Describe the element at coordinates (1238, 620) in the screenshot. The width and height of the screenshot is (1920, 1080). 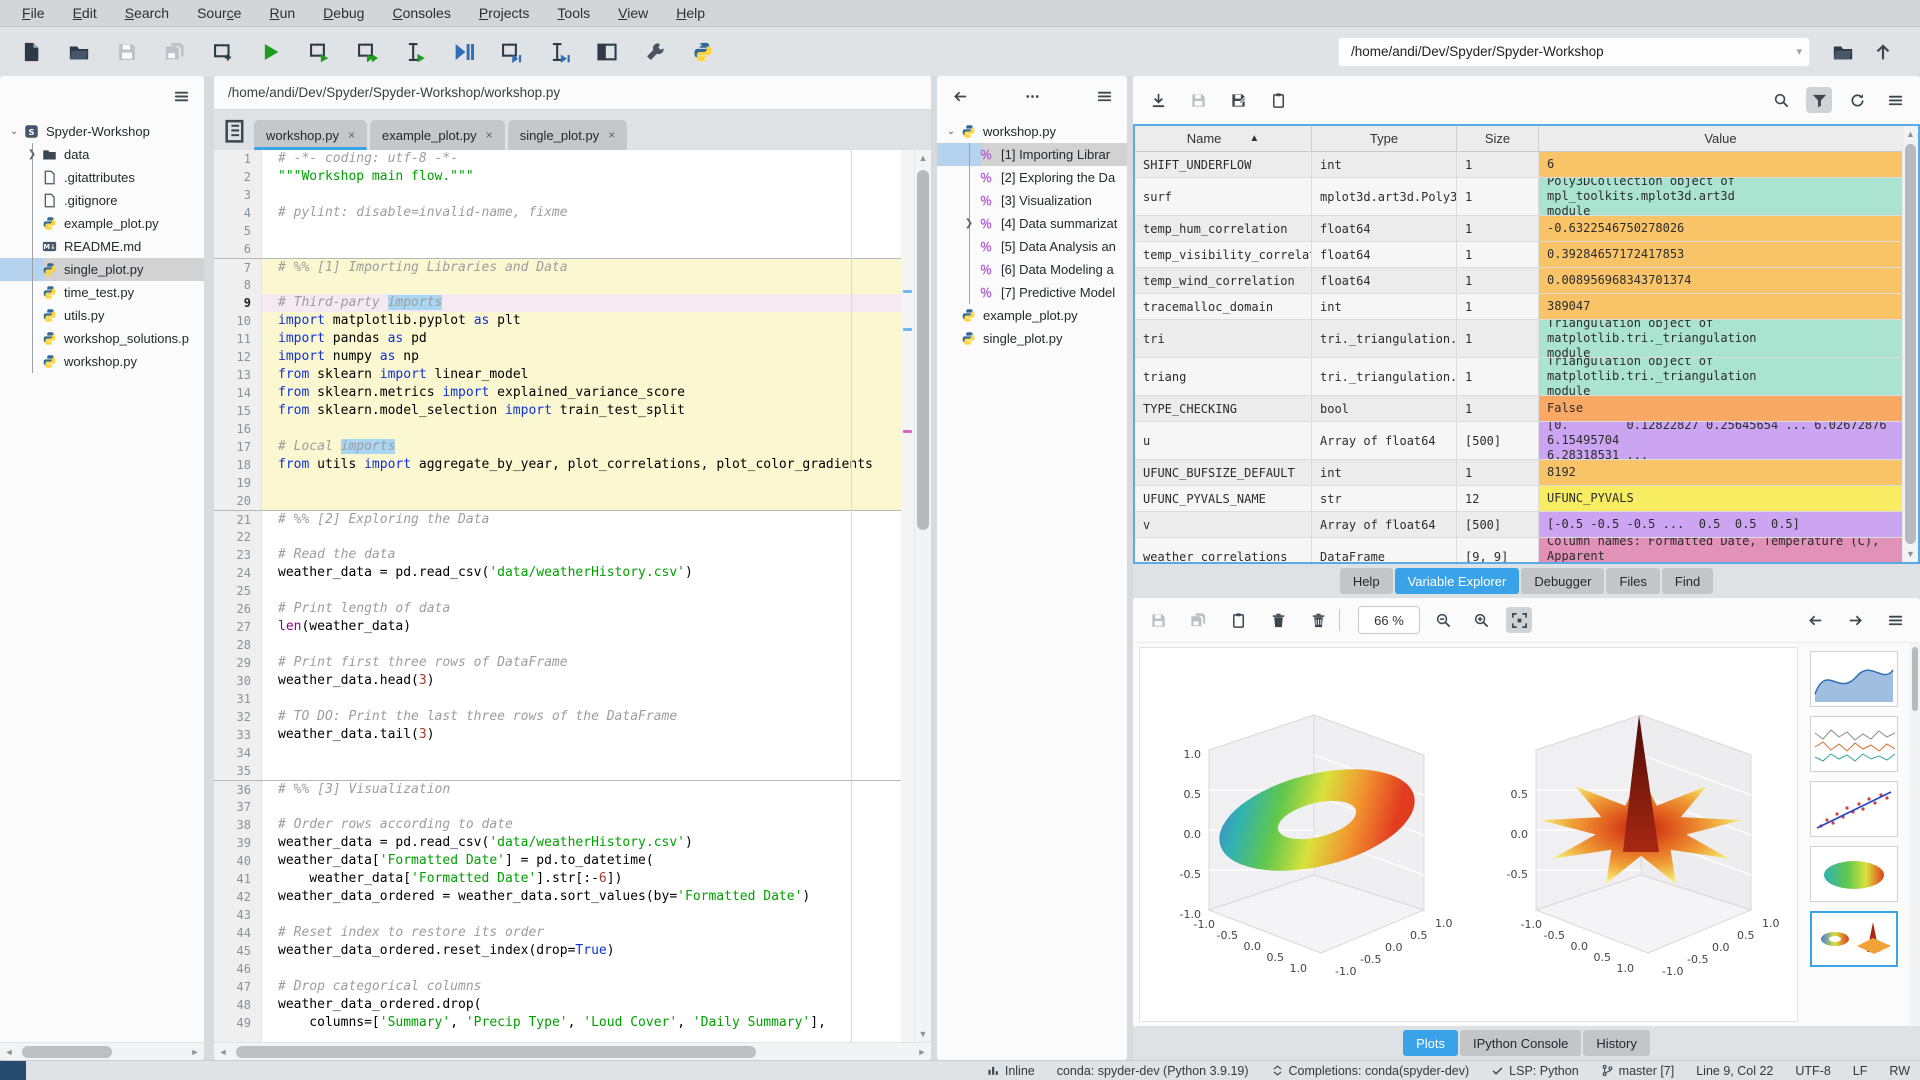
I see `copy-plot-button` at that location.